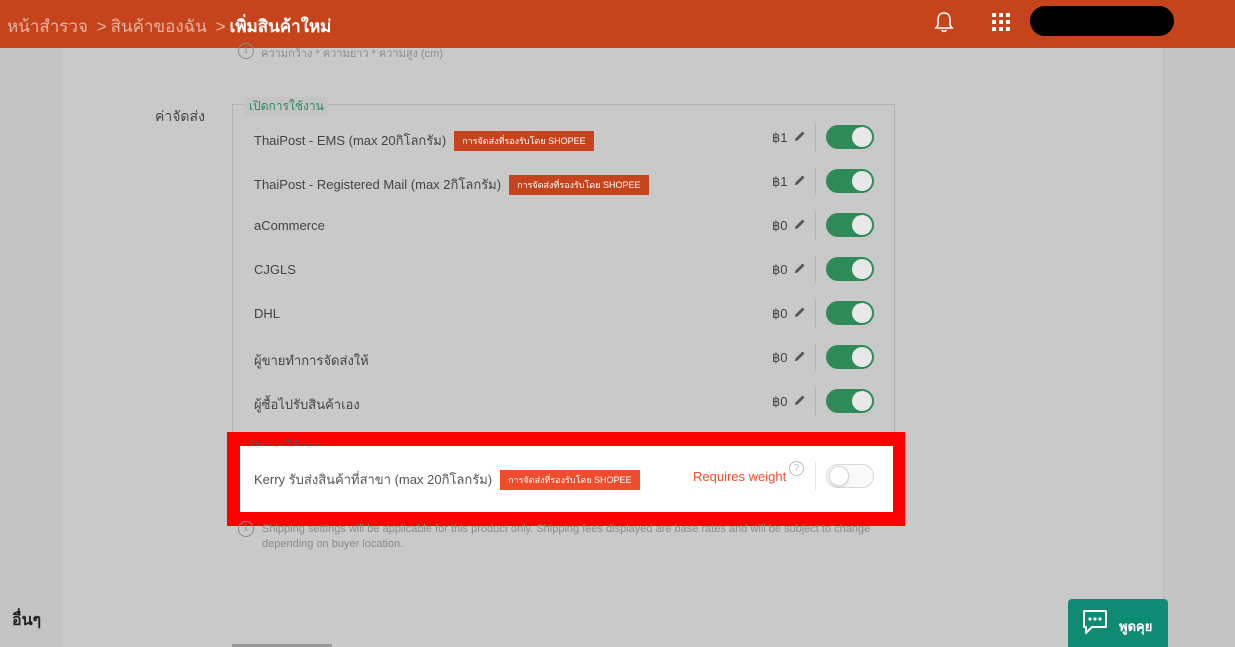 This screenshot has height=647, width=1235. What do you see at coordinates (275, 269) in the screenshot?
I see `channel-name: CJGLS` at bounding box center [275, 269].